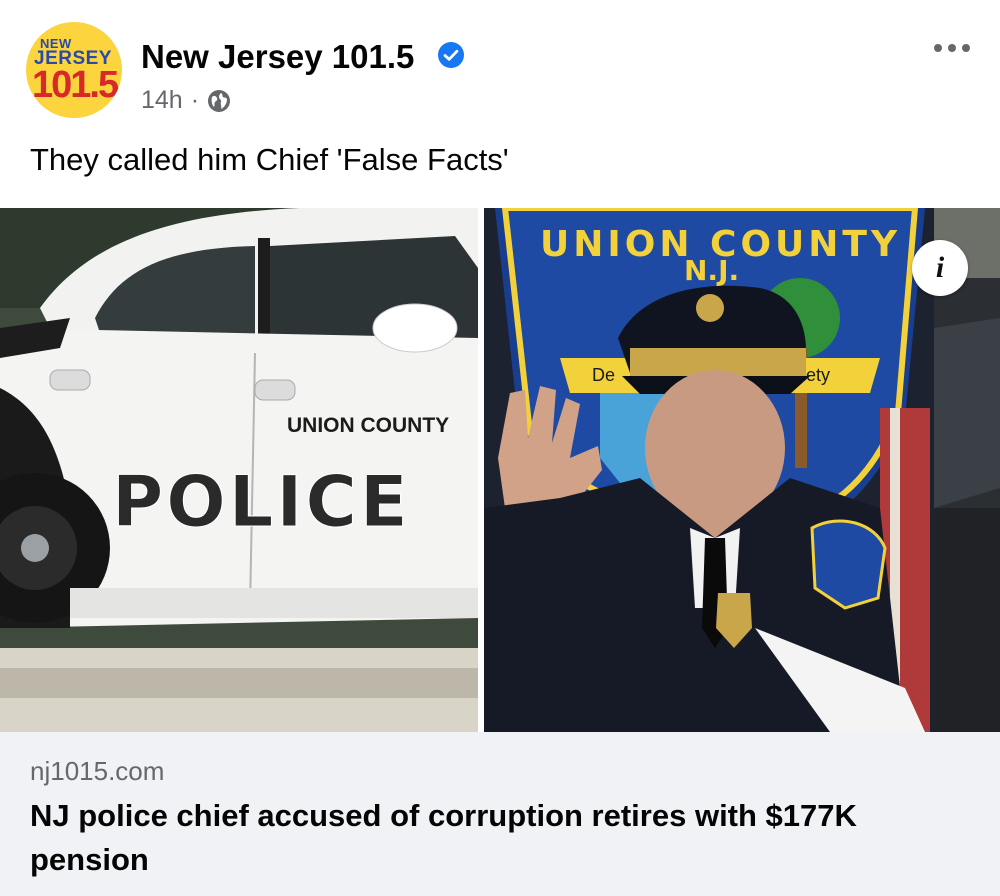 This screenshot has width=1000, height=896. I want to click on link-domain: nj1015.com, so click(97, 771).